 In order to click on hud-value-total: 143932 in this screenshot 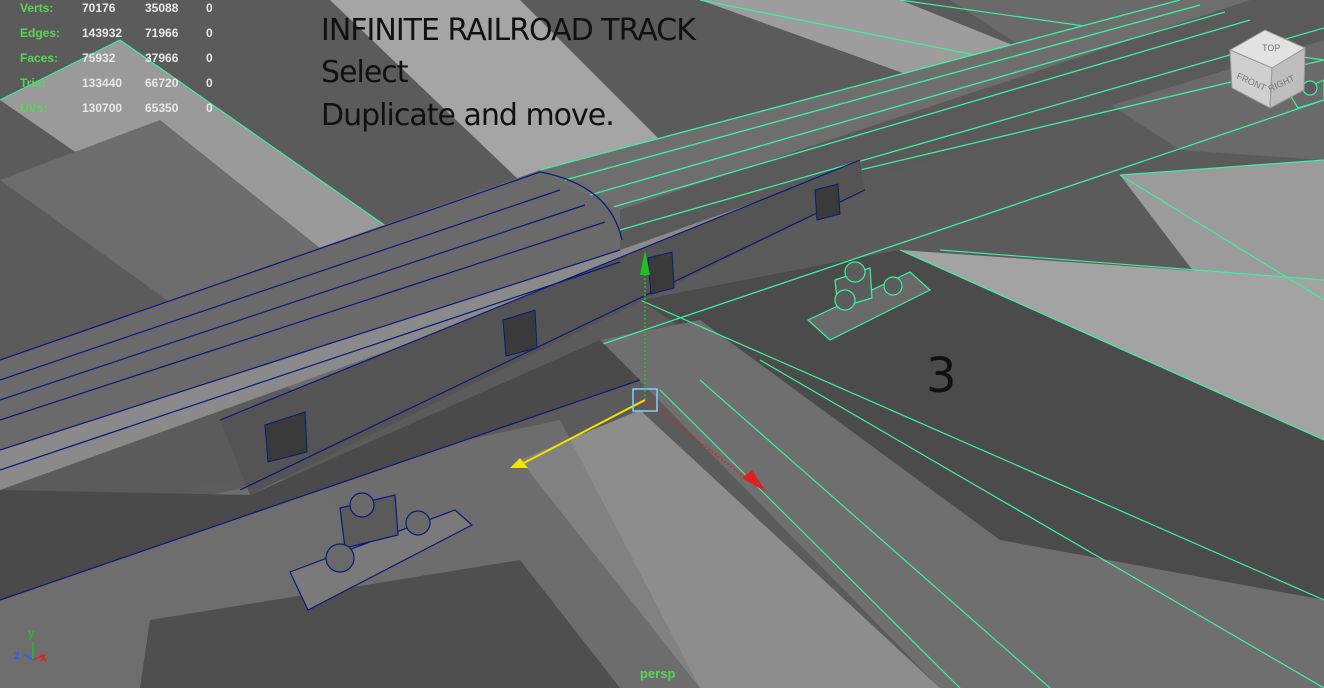, I will do `click(102, 33)`.